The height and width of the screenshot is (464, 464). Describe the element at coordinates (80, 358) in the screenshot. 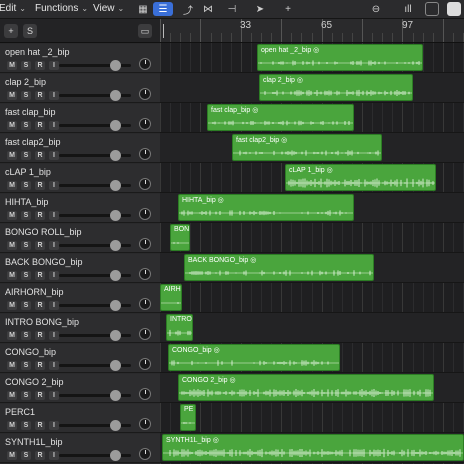

I see `track-header: CONGO_bip M S R I` at that location.